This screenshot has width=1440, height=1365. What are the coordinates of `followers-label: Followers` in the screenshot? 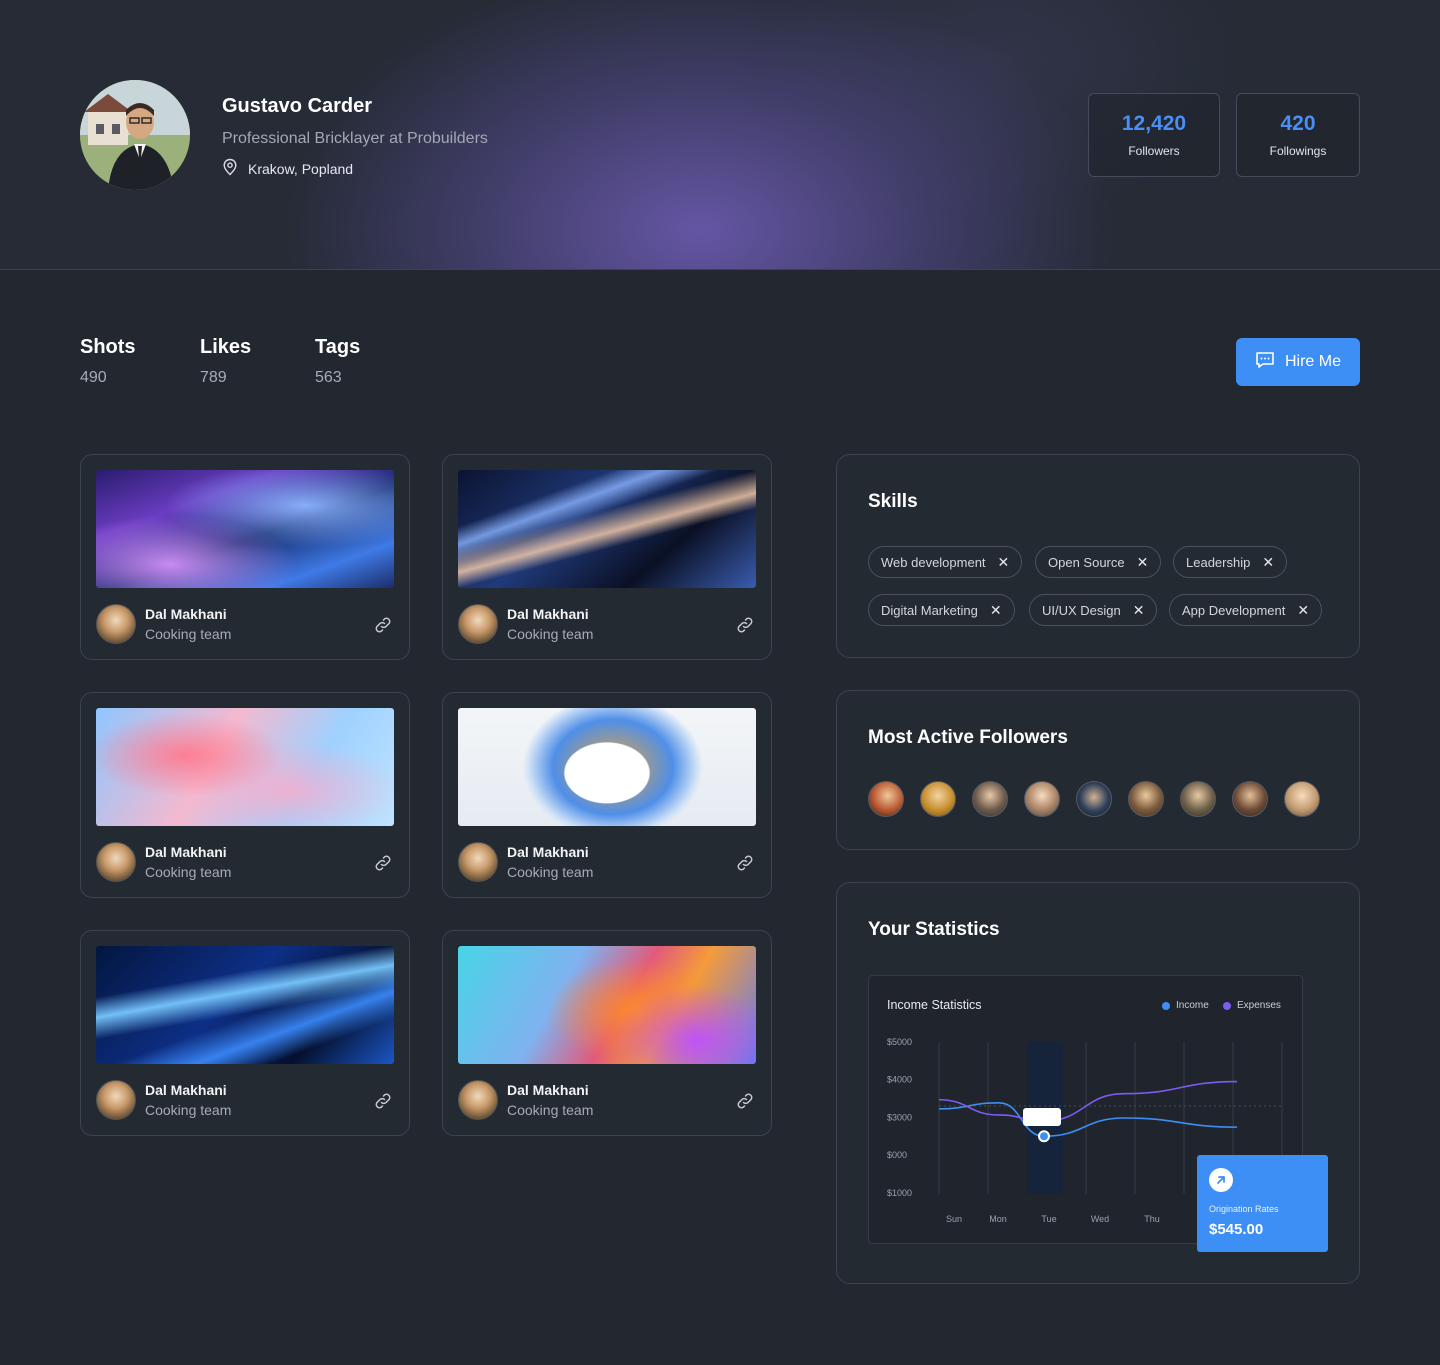 It's located at (1154, 151).